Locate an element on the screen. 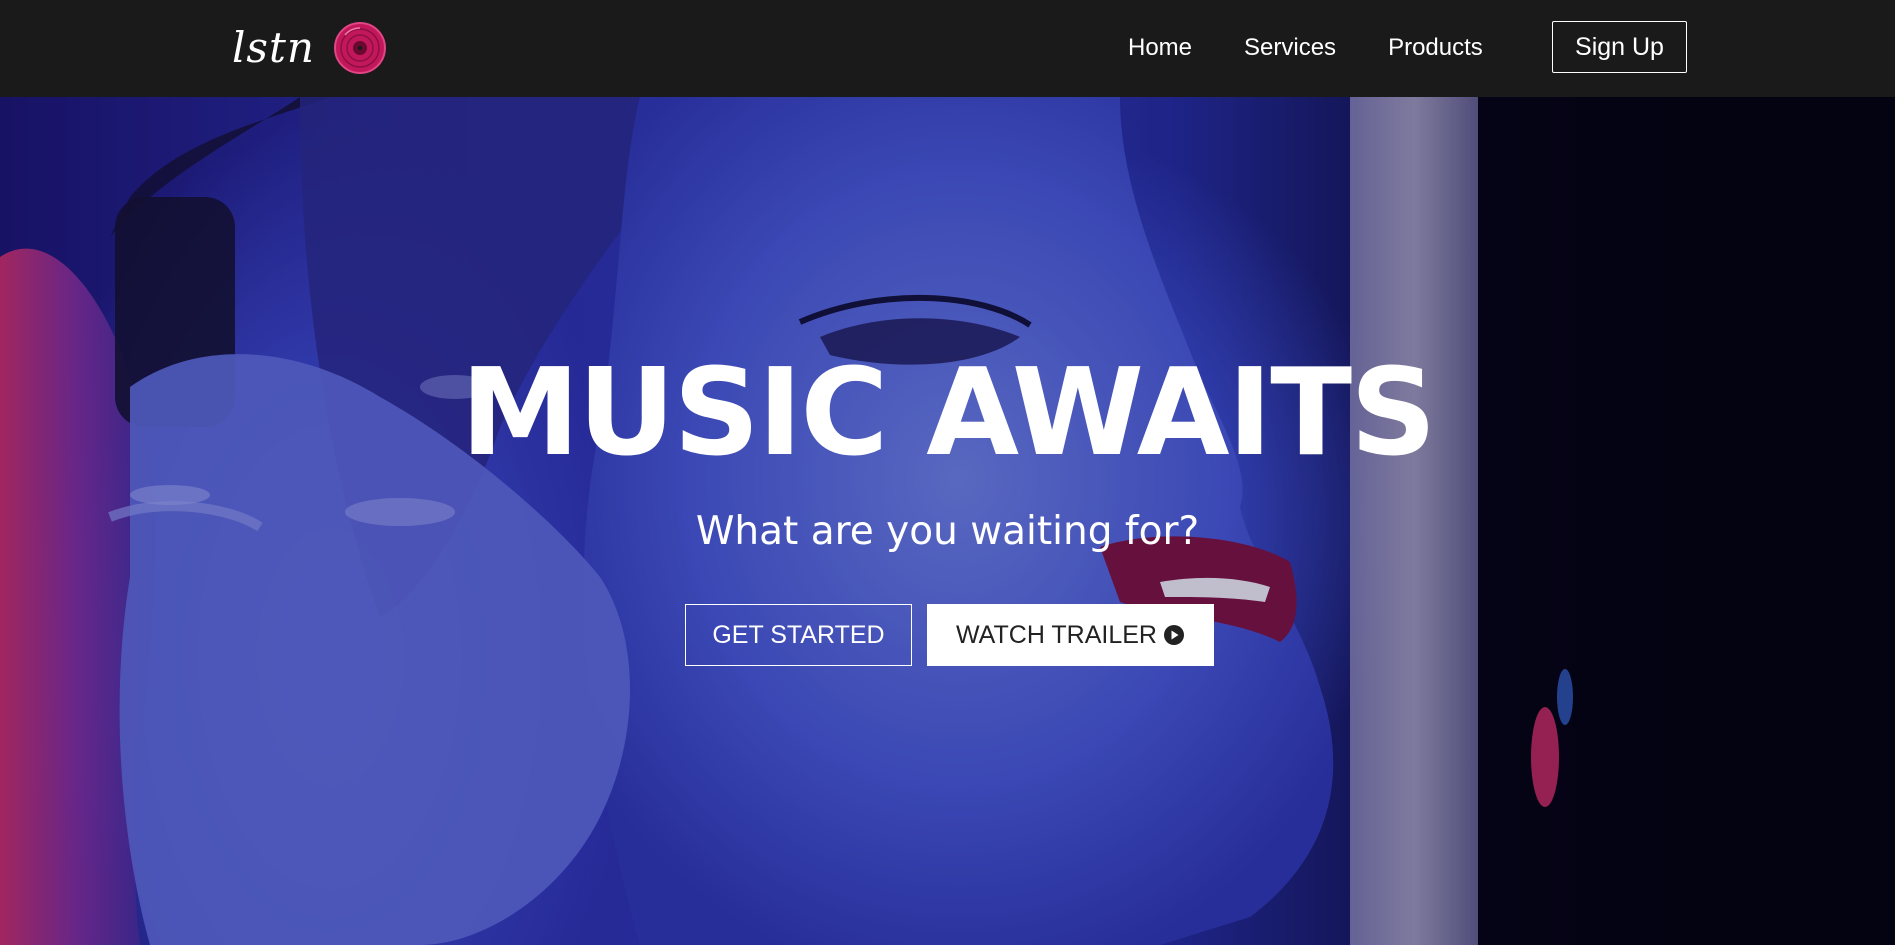  watch-trailer-button: WATCH TRAILER is located at coordinates (1070, 635).